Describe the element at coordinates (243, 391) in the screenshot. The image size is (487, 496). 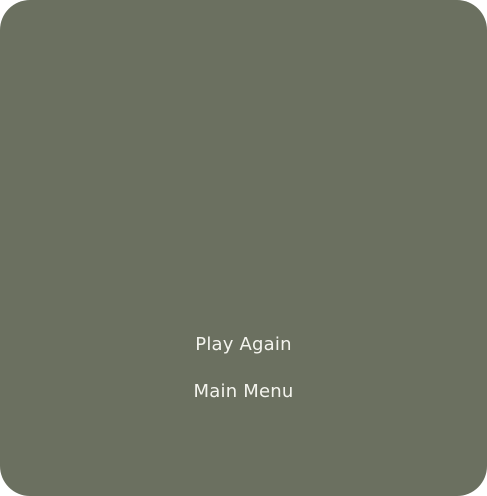
I see `main-menu-button: Main Menu` at that location.